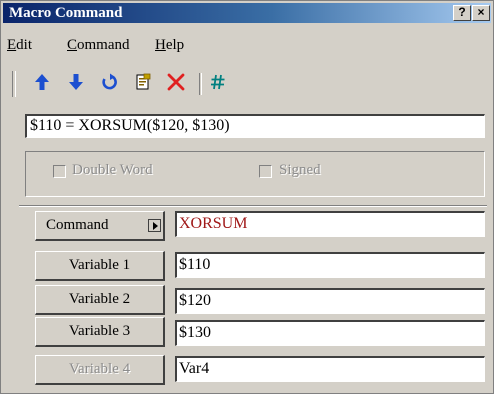 The image size is (498, 396). I want to click on move-down-button, so click(76, 84).